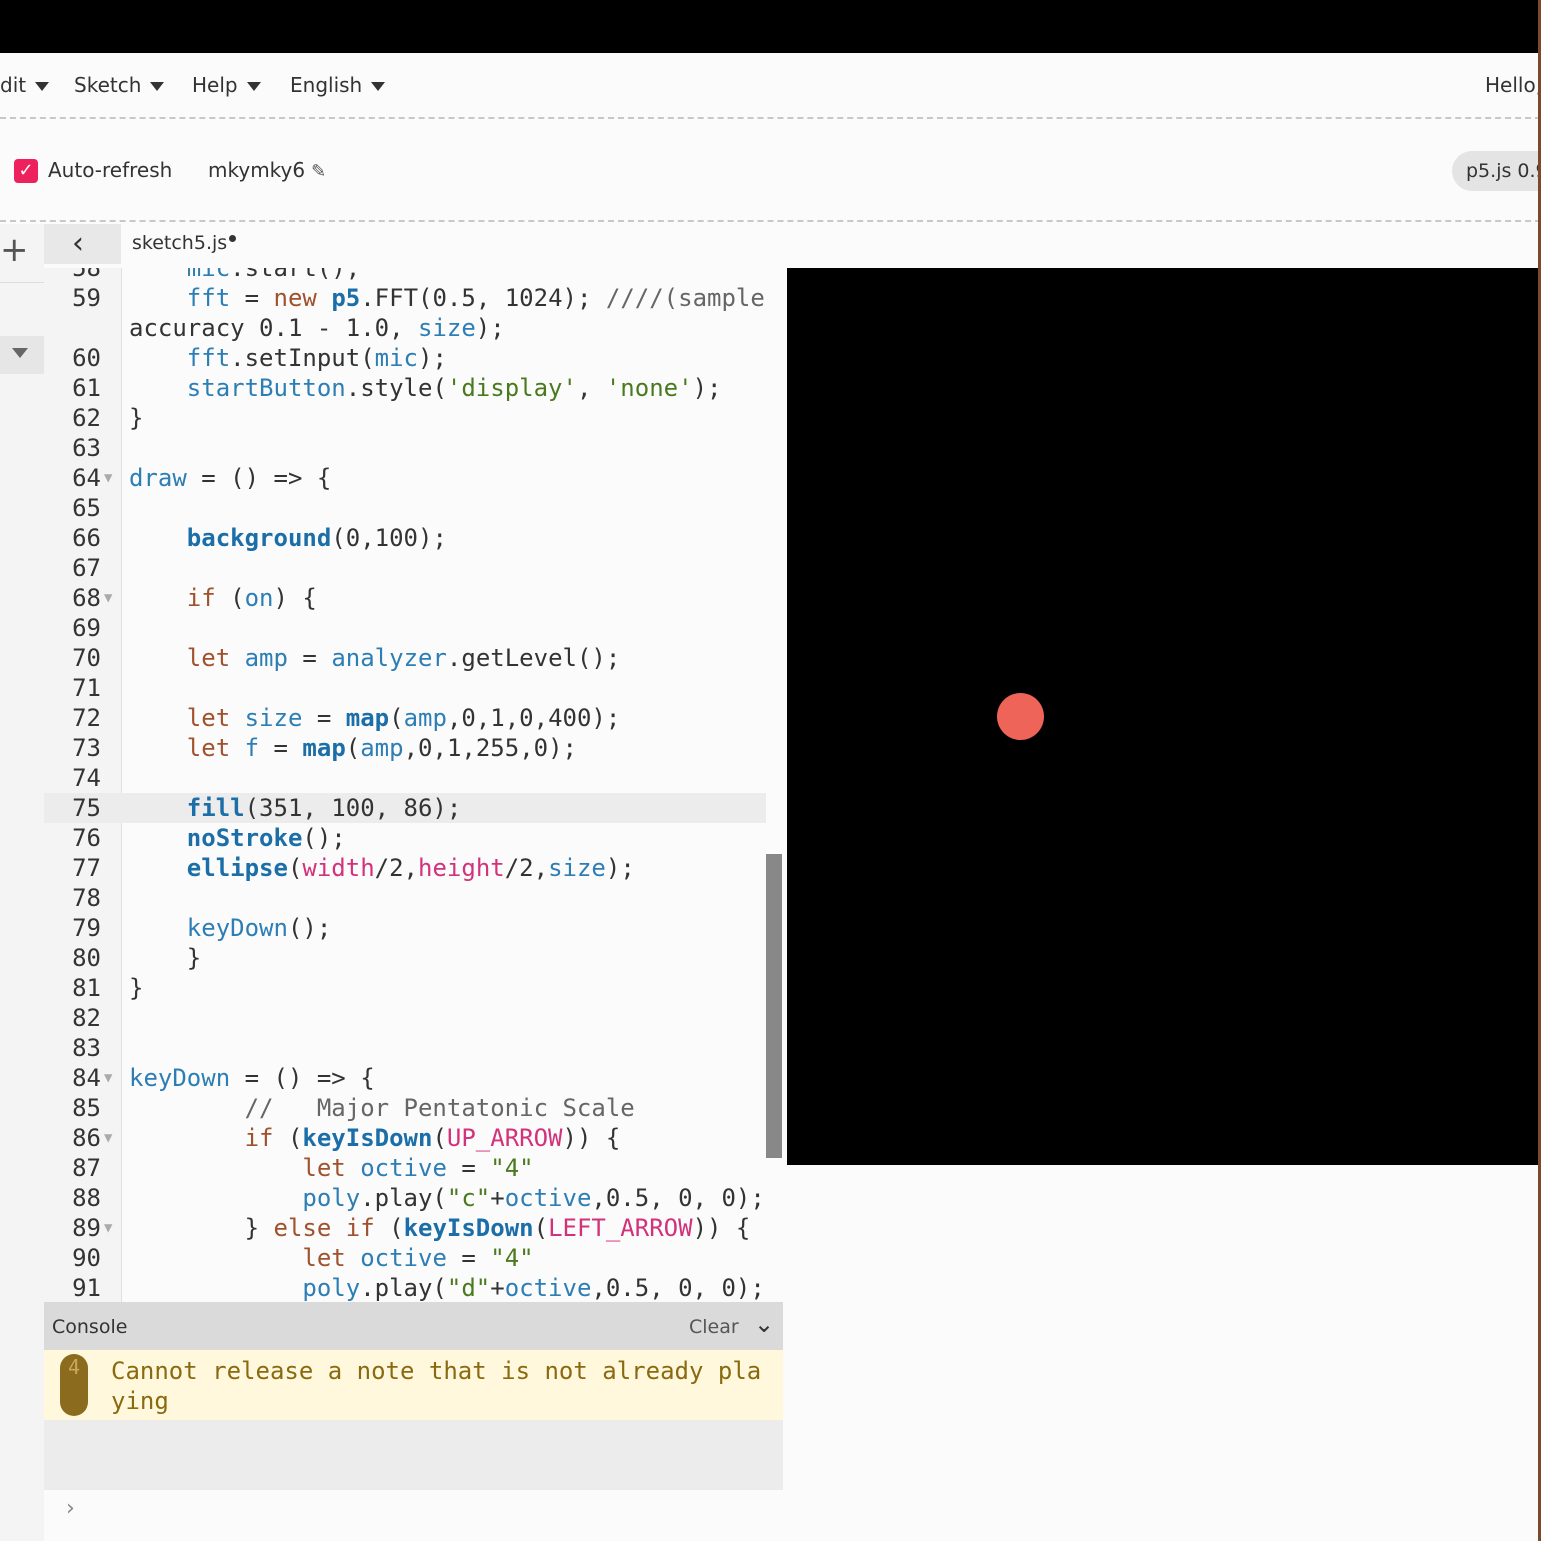 The image size is (1541, 1541). I want to click on code-text: // Major Pentatonic Scale, so click(439, 1108).